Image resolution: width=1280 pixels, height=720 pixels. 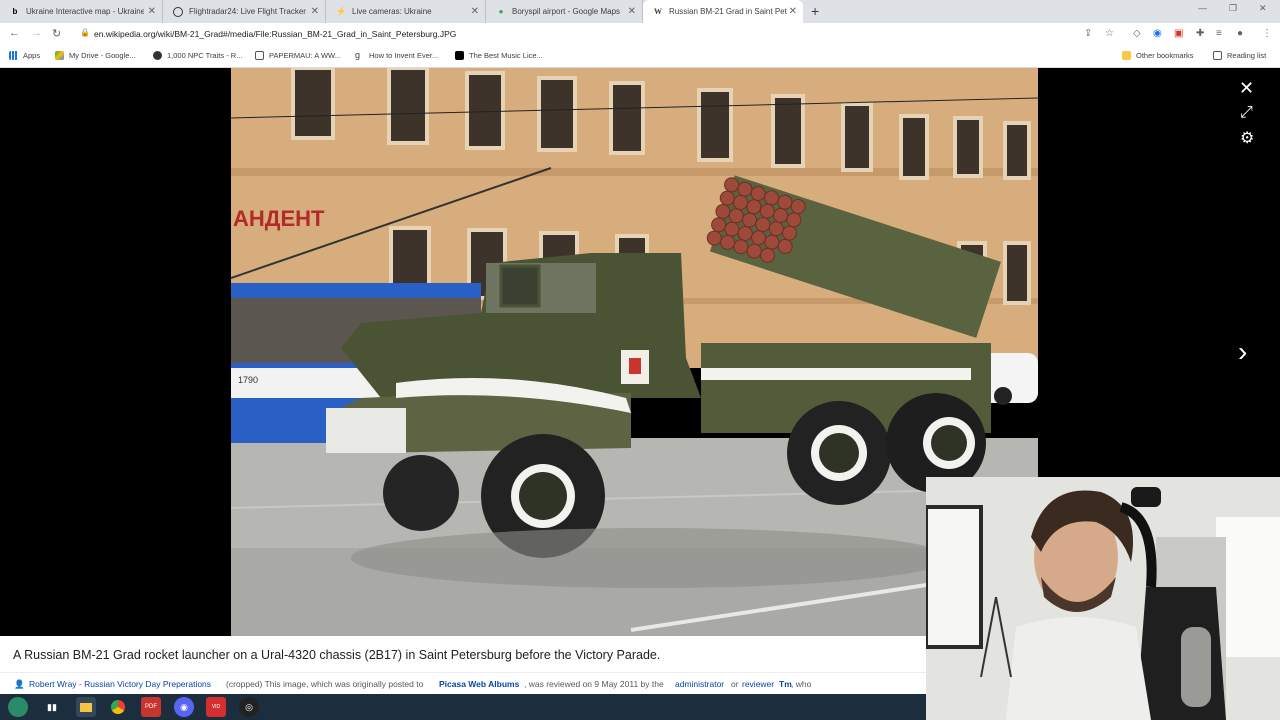 What do you see at coordinates (1165, 55) in the screenshot?
I see `bookmark-label: Other bookmarks` at bounding box center [1165, 55].